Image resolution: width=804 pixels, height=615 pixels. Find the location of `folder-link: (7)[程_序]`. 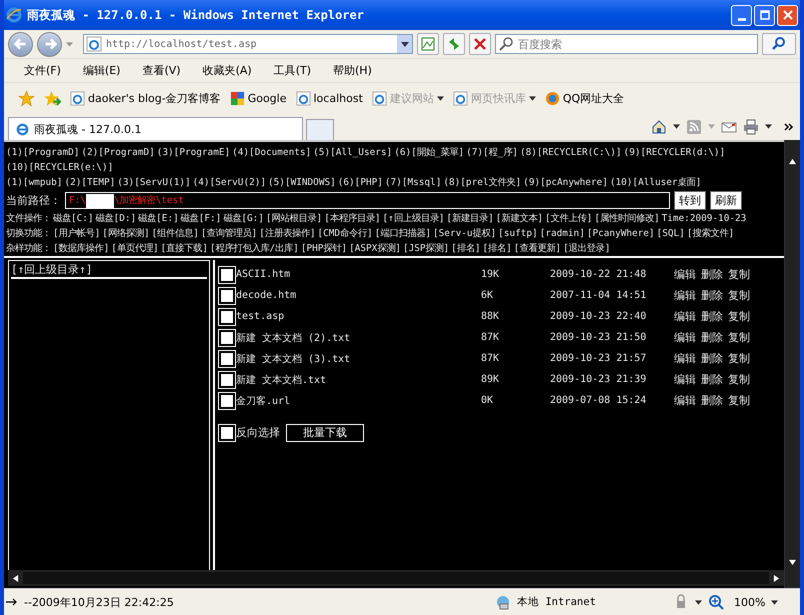

folder-link: (7)[程_序] is located at coordinates (492, 152).